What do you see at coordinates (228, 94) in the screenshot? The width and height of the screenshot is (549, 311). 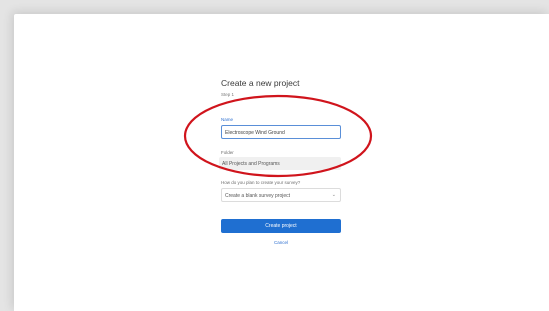 I see `dialog-subtitle: Step 1` at bounding box center [228, 94].